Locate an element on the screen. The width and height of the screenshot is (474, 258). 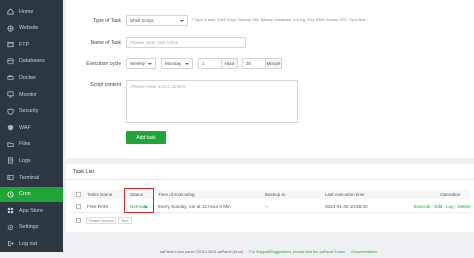
sidebar-item-logs: Logs is located at coordinates (31, 160).